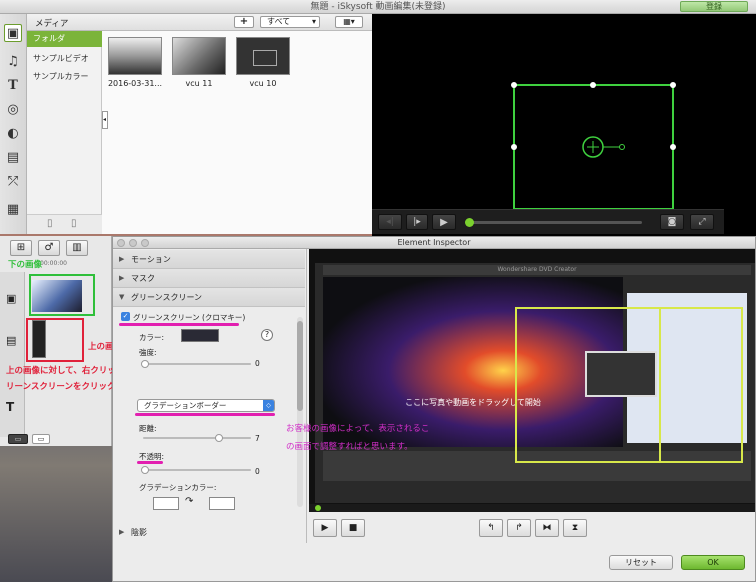 Image resolution: width=756 pixels, height=582 pixels. Describe the element at coordinates (133, 243) in the screenshot. I see `minimize-icon` at that location.